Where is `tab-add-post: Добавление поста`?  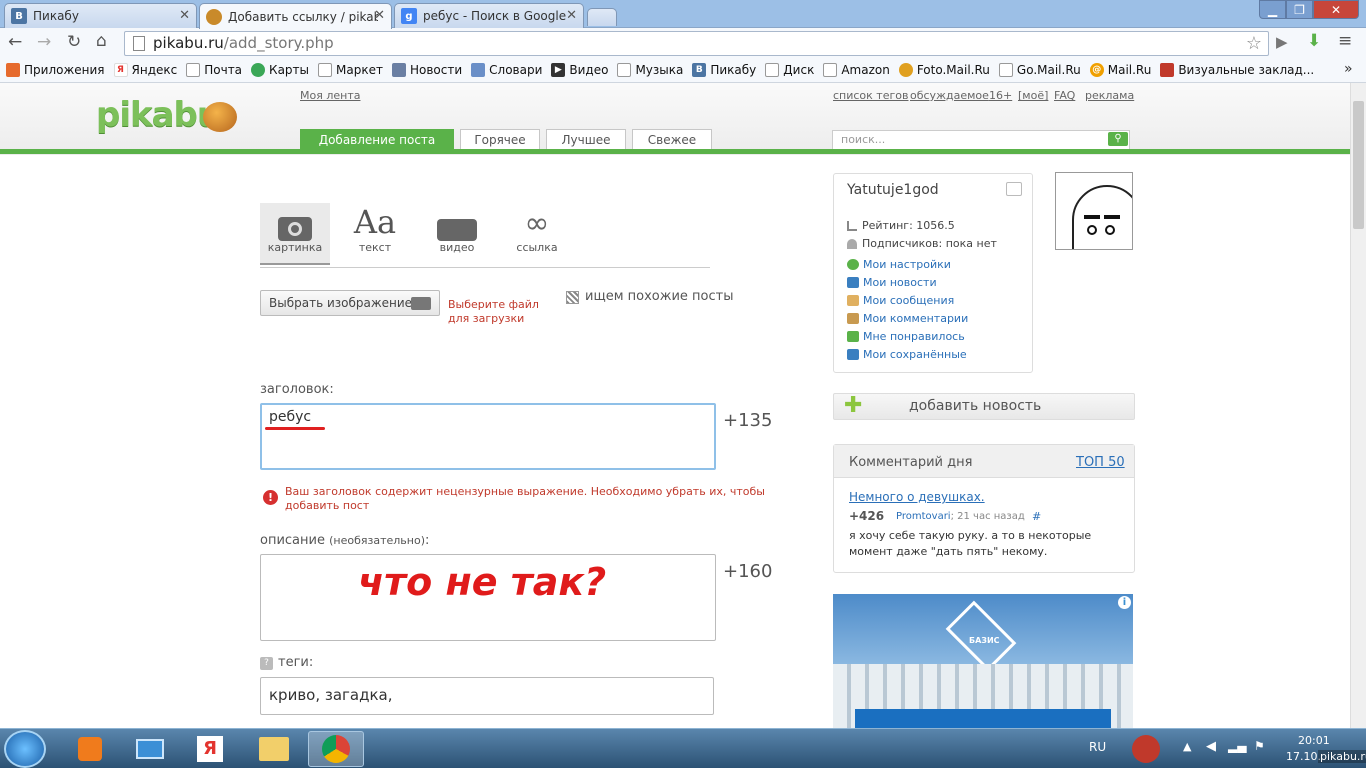
tab-add-post: Добавление поста is located at coordinates (377, 140).